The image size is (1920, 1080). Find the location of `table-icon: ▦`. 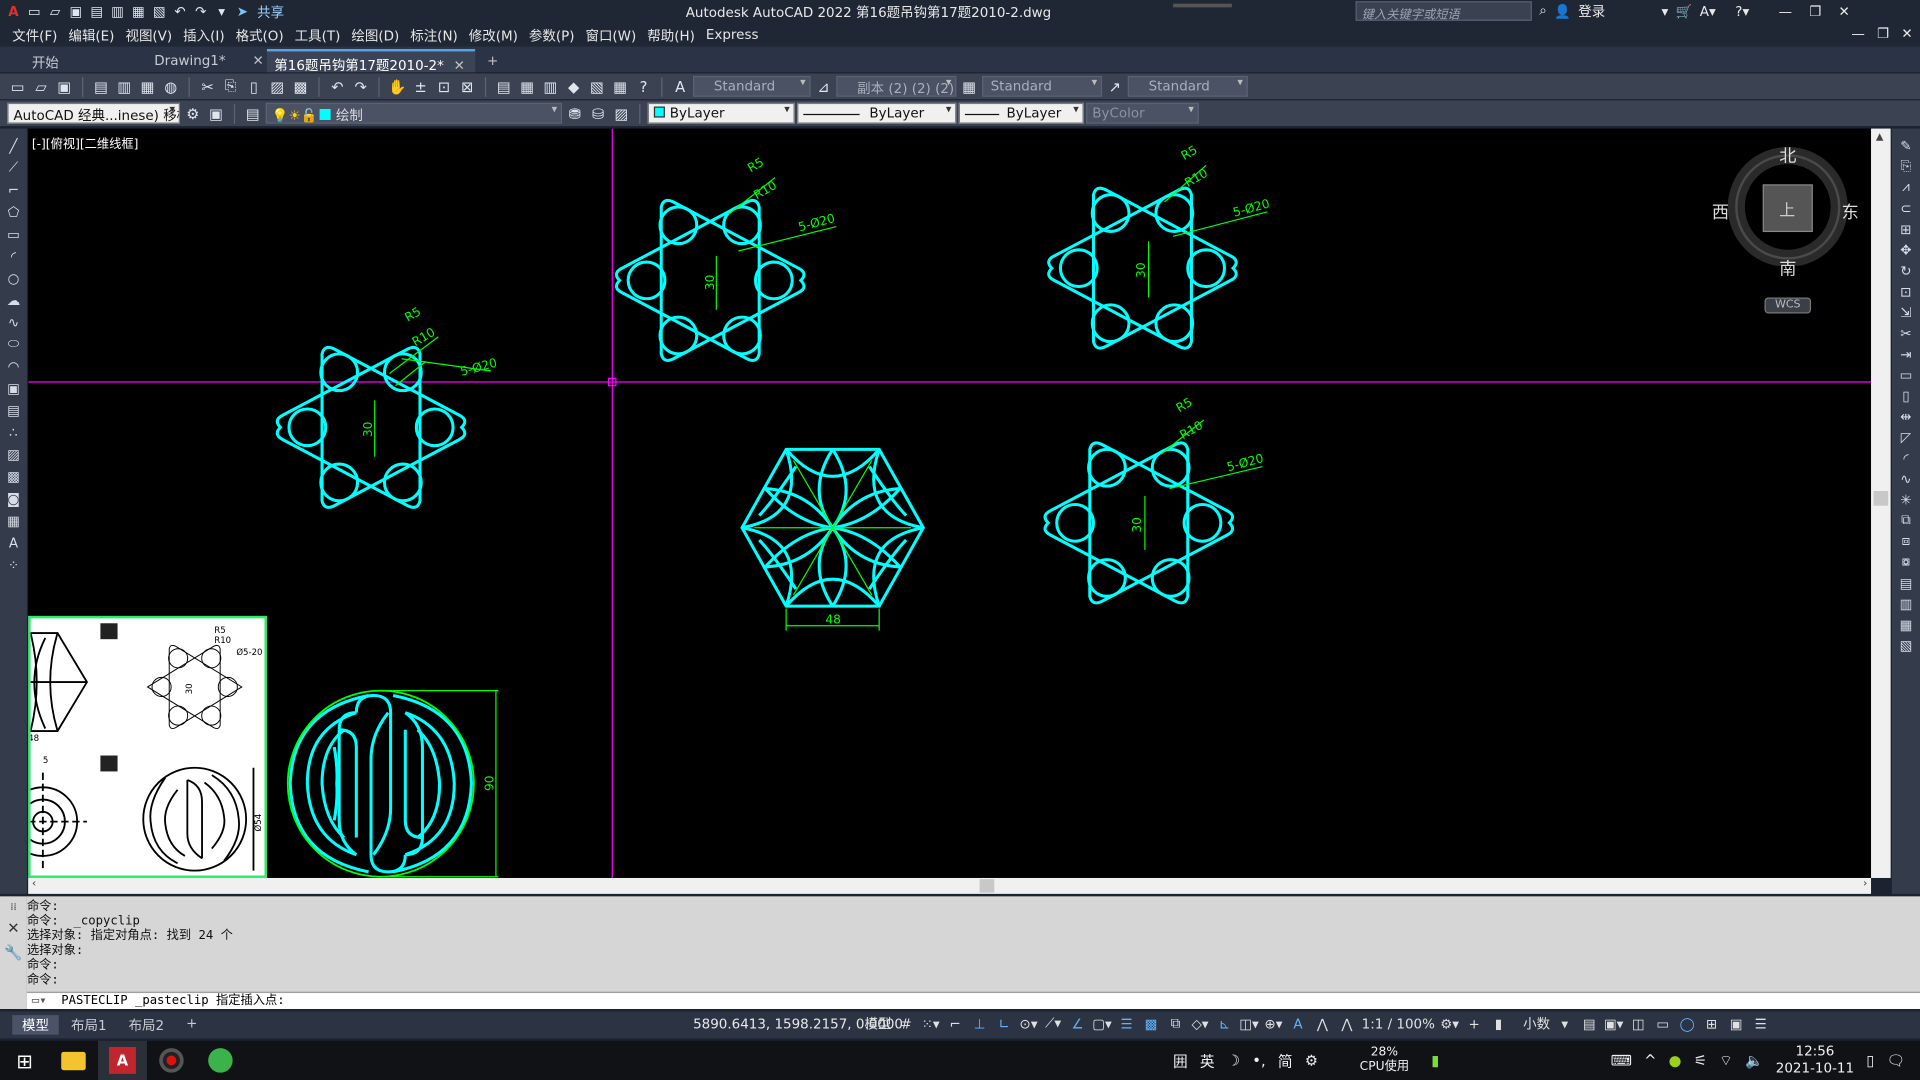

table-icon: ▦ is located at coordinates (14, 521).